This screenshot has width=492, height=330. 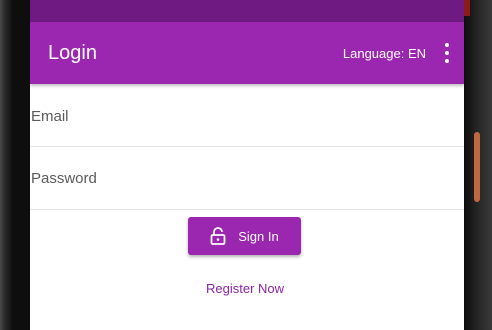 What do you see at coordinates (21, 165) in the screenshot?
I see `device-bezel-left-inner` at bounding box center [21, 165].